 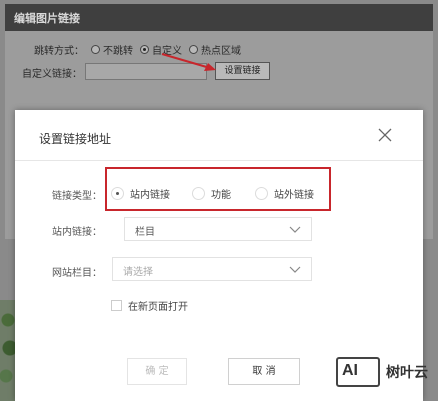 I want to click on edit-image-link-title: 编辑图片链接, so click(x=47, y=18).